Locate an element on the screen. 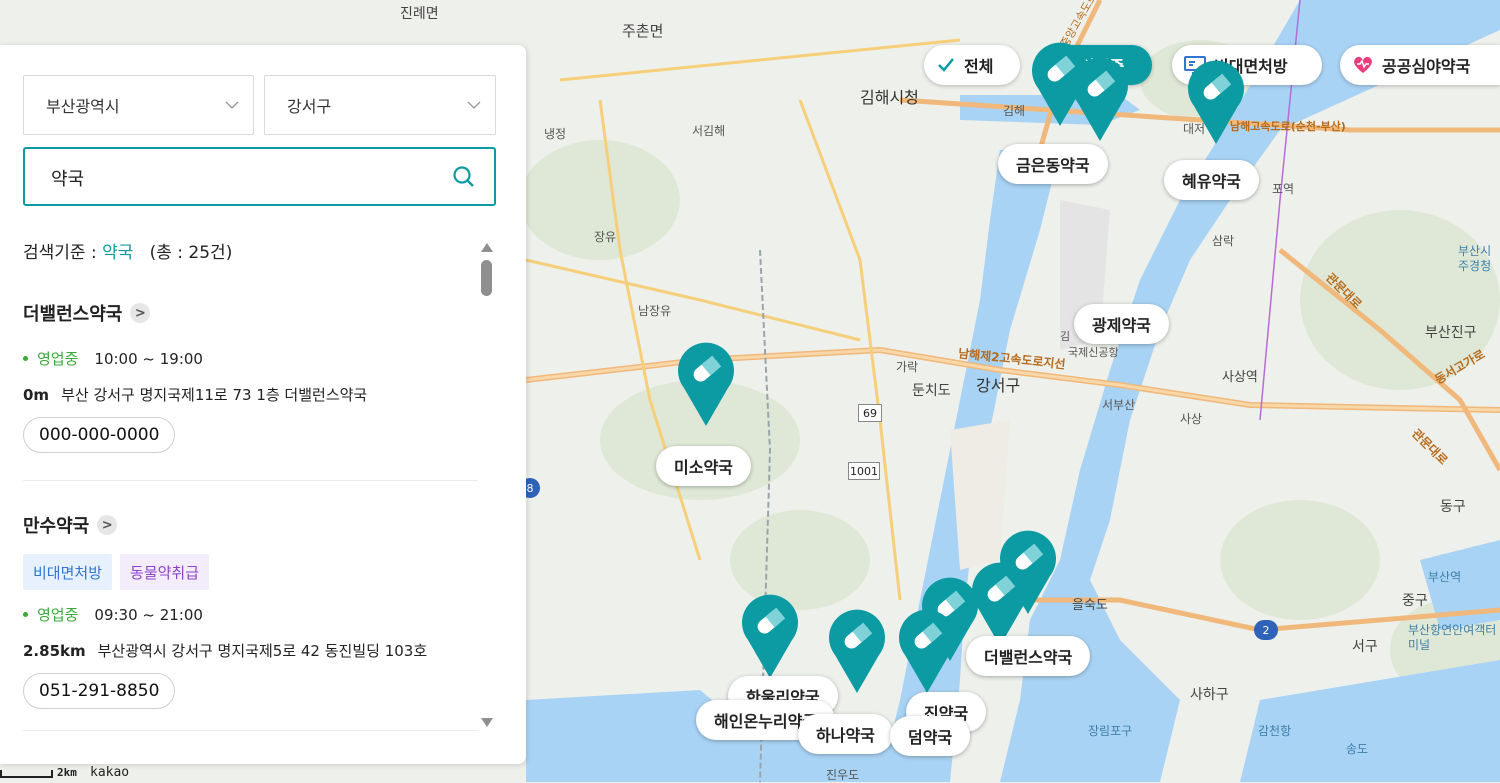 The height and width of the screenshot is (783, 1500). place-label: 송도 is located at coordinates (1357, 749).